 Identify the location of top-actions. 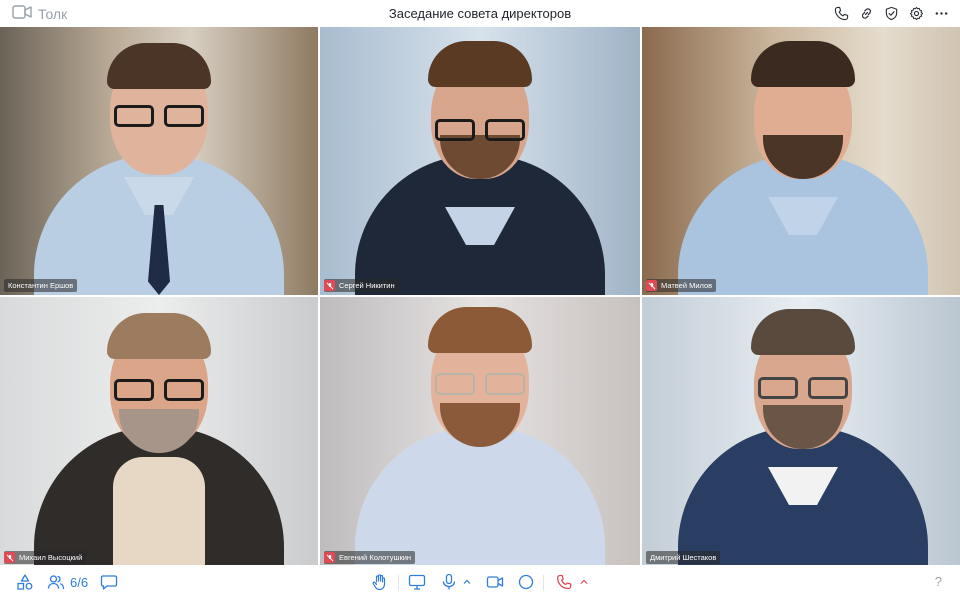
(891, 13).